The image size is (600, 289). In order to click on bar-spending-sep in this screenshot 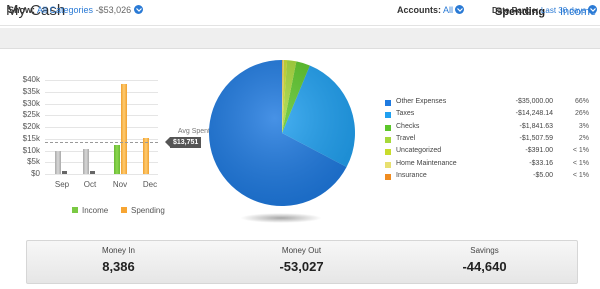, I will do `click(58, 162)`.